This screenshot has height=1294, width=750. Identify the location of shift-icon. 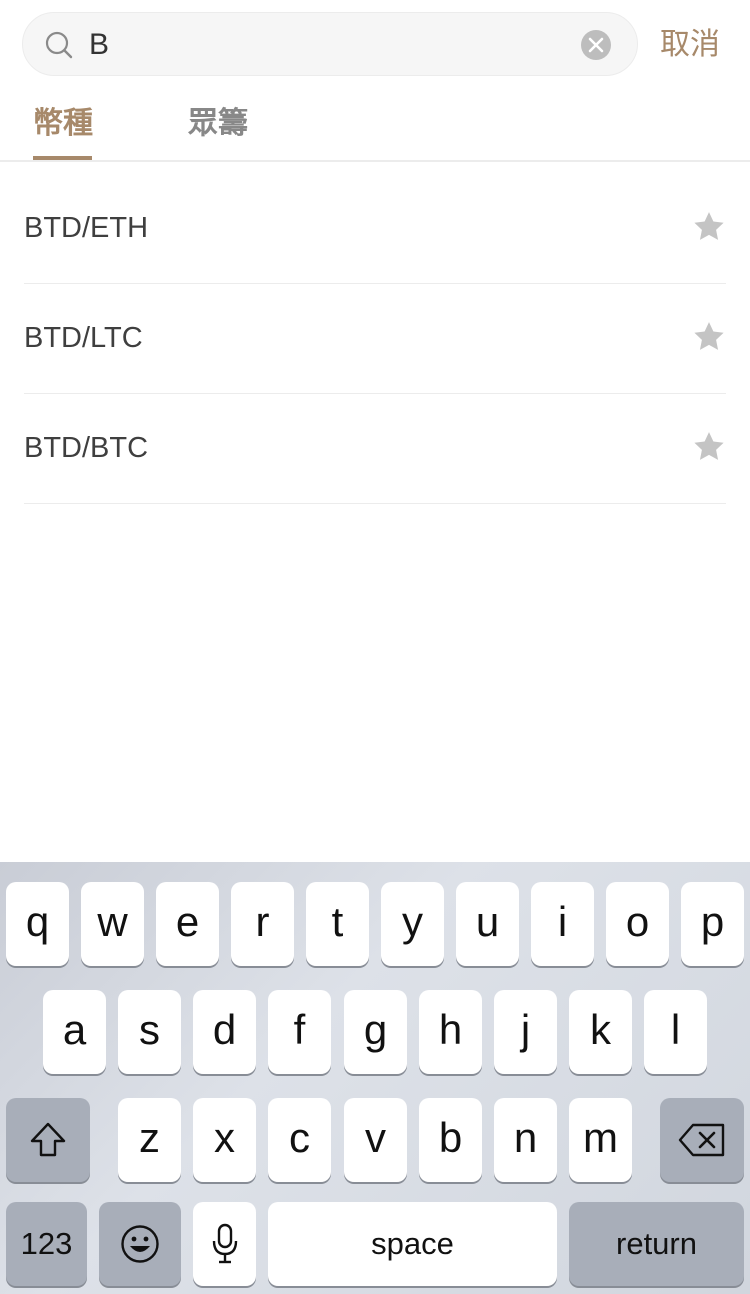
(48, 1140).